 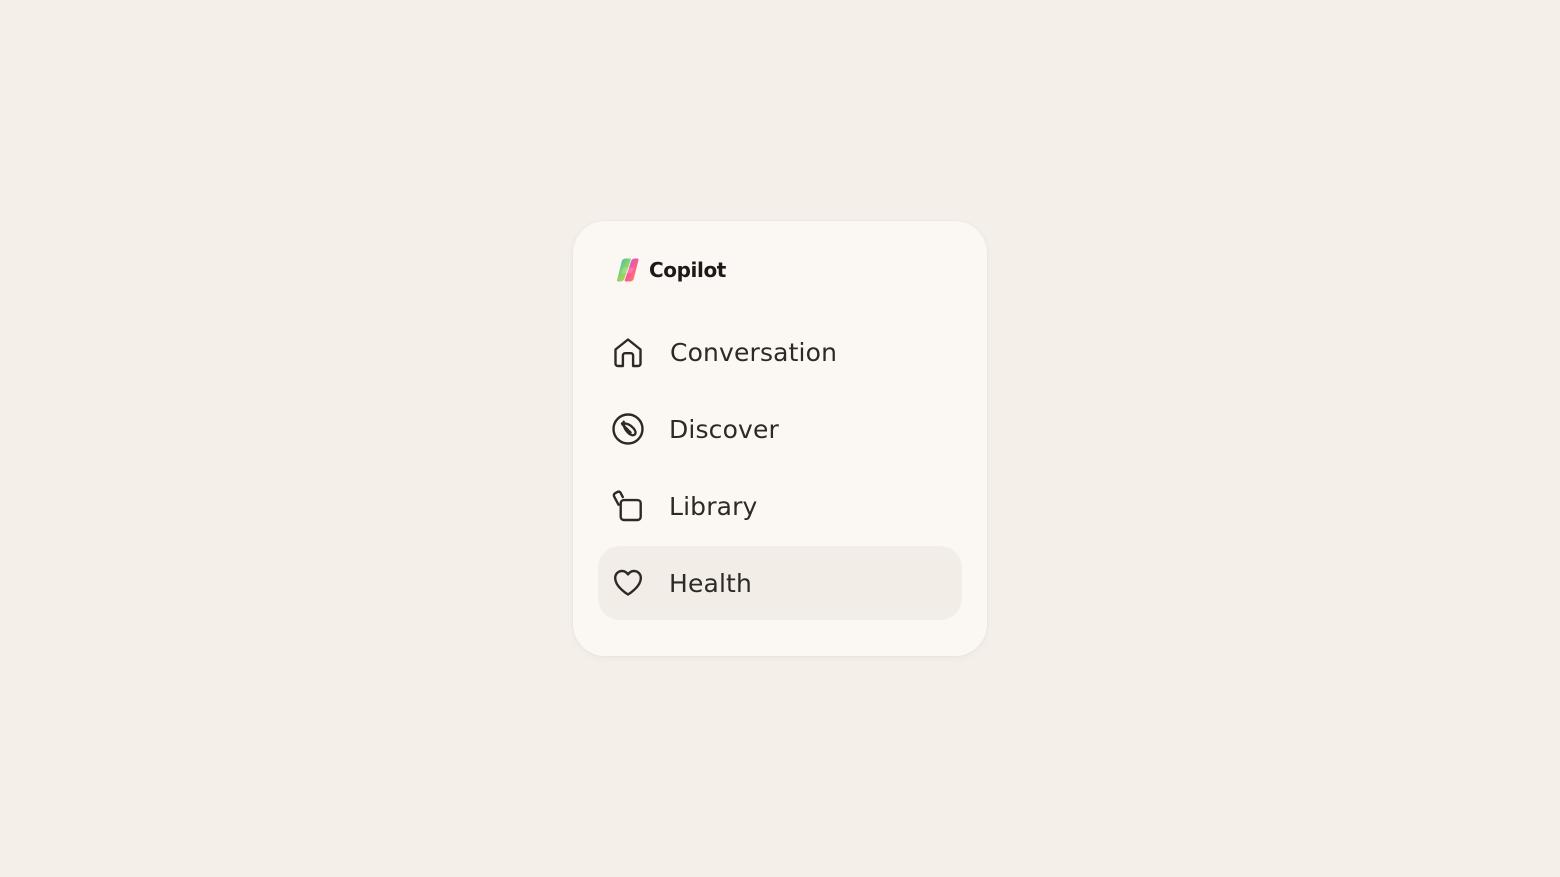 I want to click on nav-item-health: Health, so click(x=780, y=583).